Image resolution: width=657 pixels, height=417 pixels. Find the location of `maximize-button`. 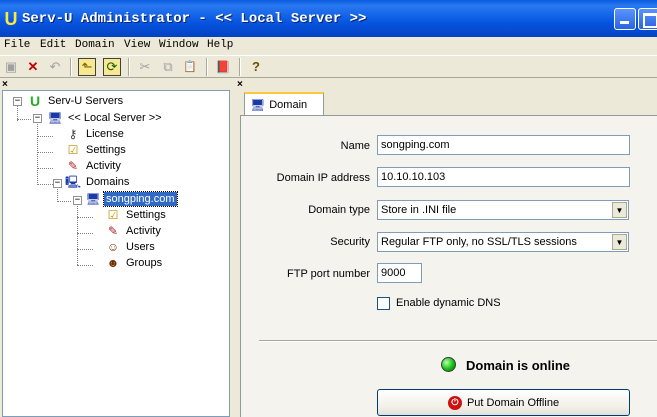

maximize-button is located at coordinates (647, 19).